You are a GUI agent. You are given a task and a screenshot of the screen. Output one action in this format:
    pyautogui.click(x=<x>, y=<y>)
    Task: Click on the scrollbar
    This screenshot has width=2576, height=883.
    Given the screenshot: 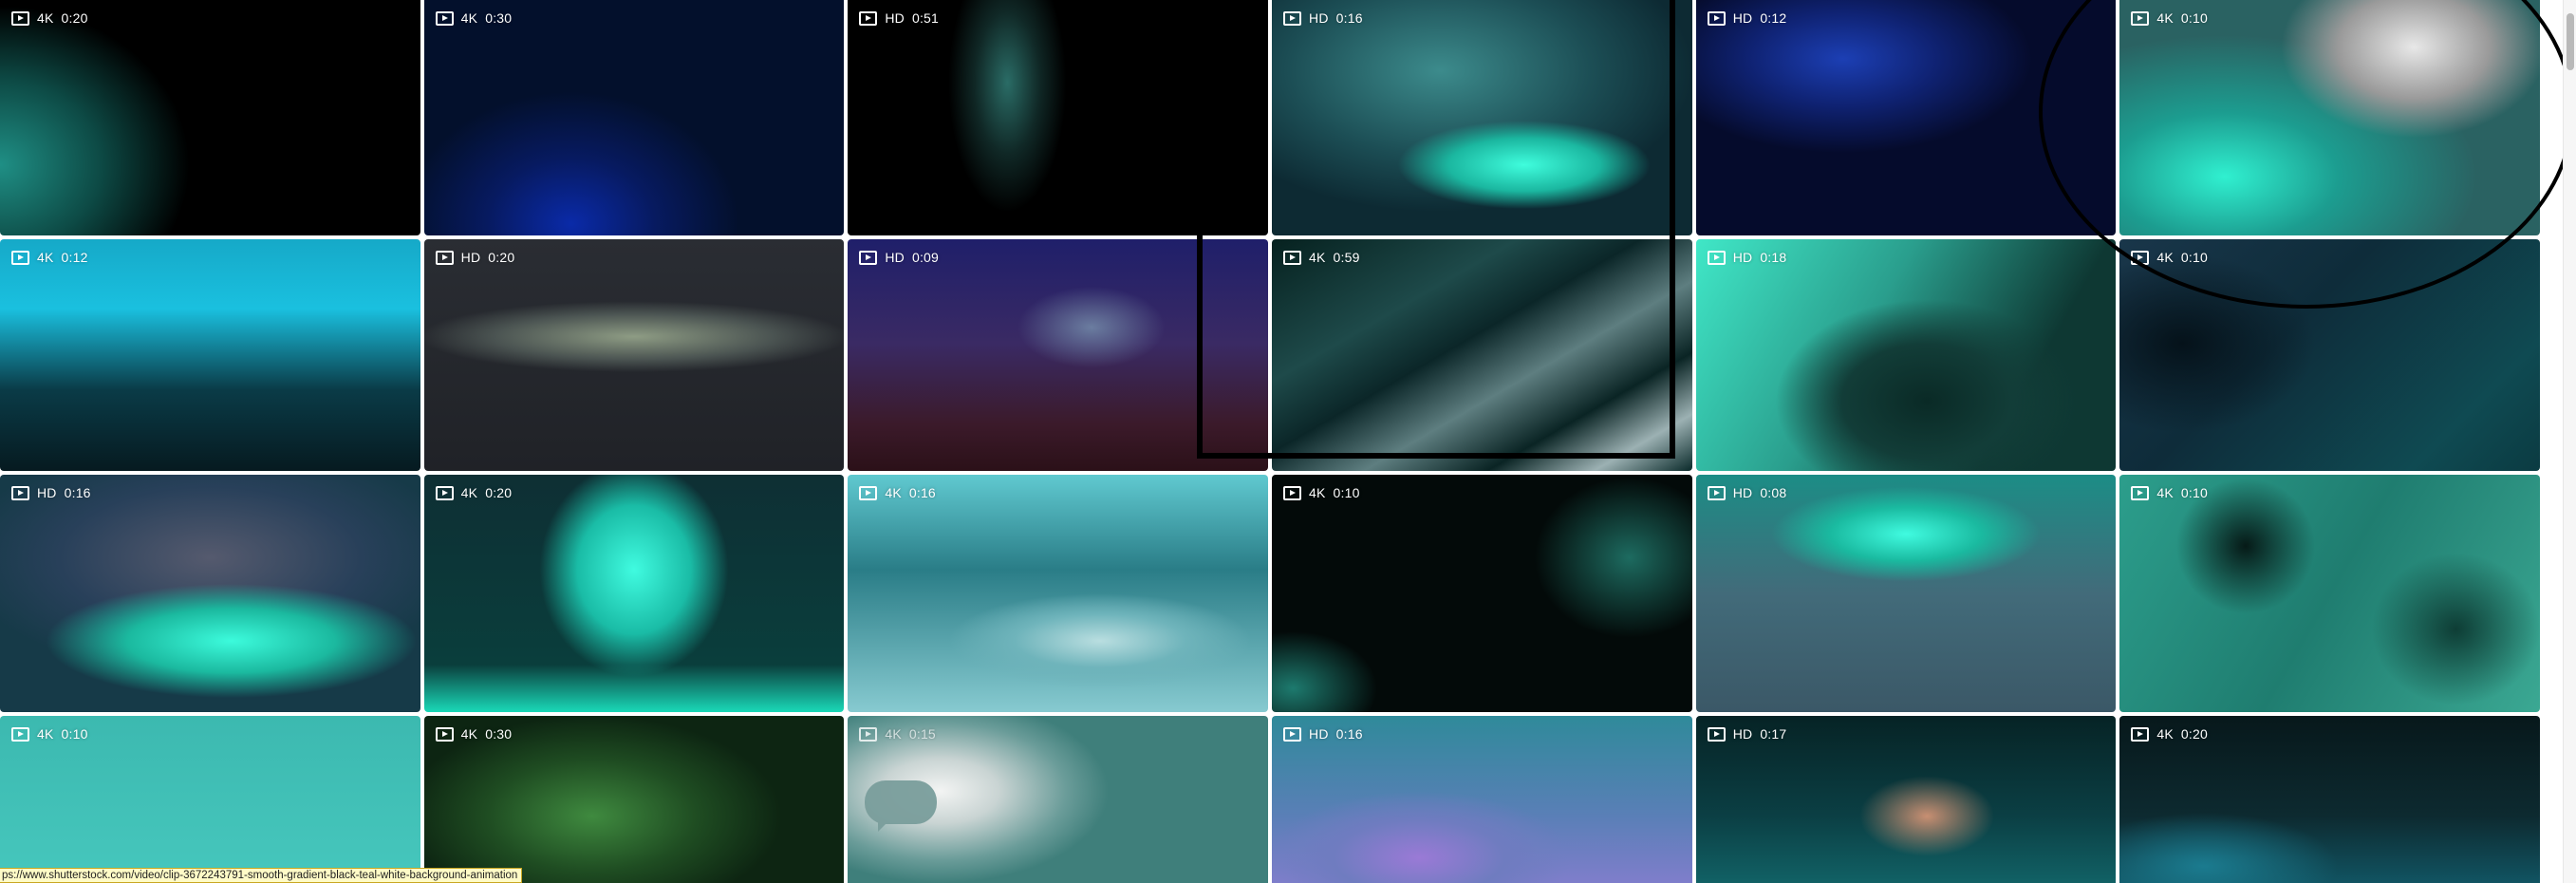 What is the action you would take?
    pyautogui.click(x=2569, y=441)
    